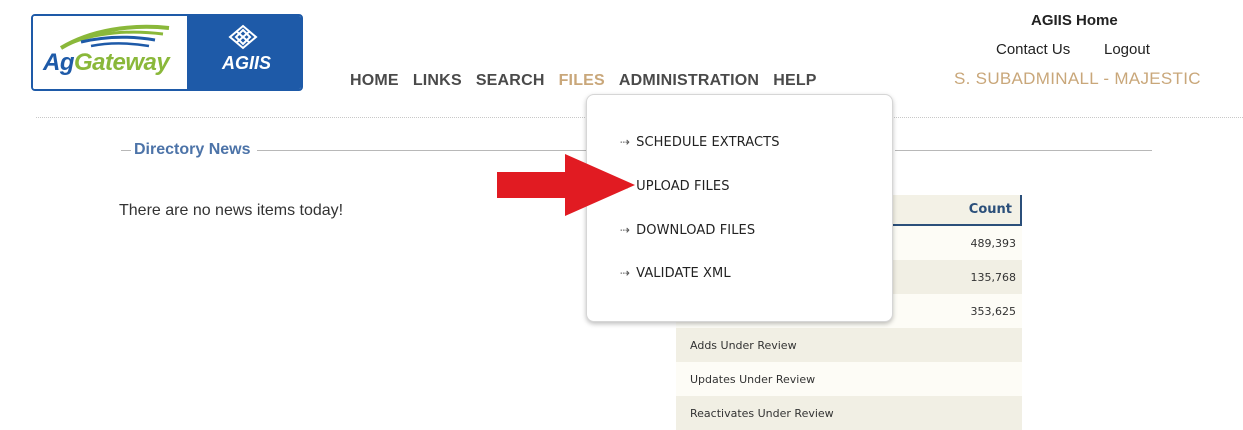 This screenshot has height=430, width=1243. What do you see at coordinates (682, 186) in the screenshot?
I see `menu-item-label: UPLOAD FILES` at bounding box center [682, 186].